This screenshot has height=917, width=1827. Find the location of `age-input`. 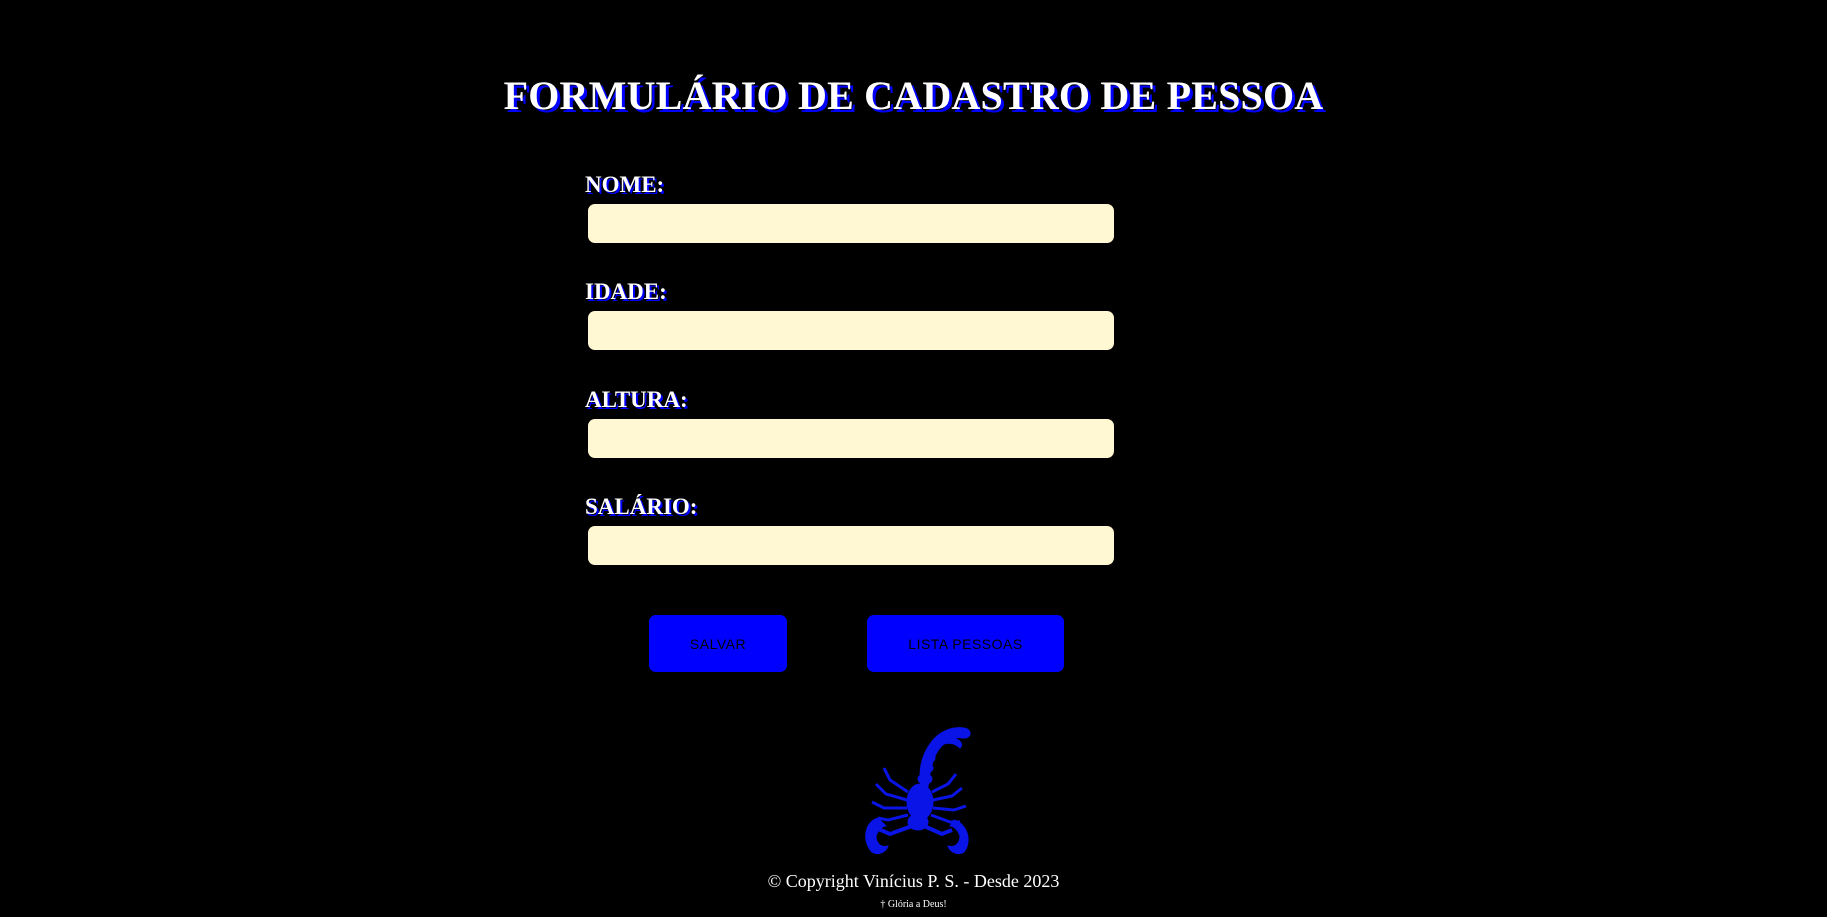

age-input is located at coordinates (851, 330).